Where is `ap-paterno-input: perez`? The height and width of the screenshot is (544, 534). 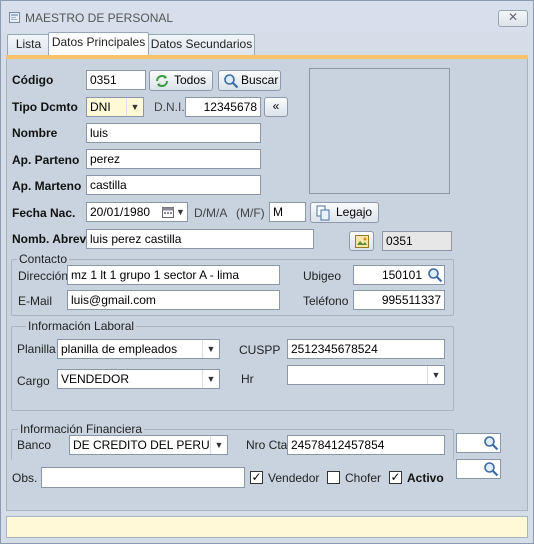
ap-paterno-input: perez is located at coordinates (173, 159).